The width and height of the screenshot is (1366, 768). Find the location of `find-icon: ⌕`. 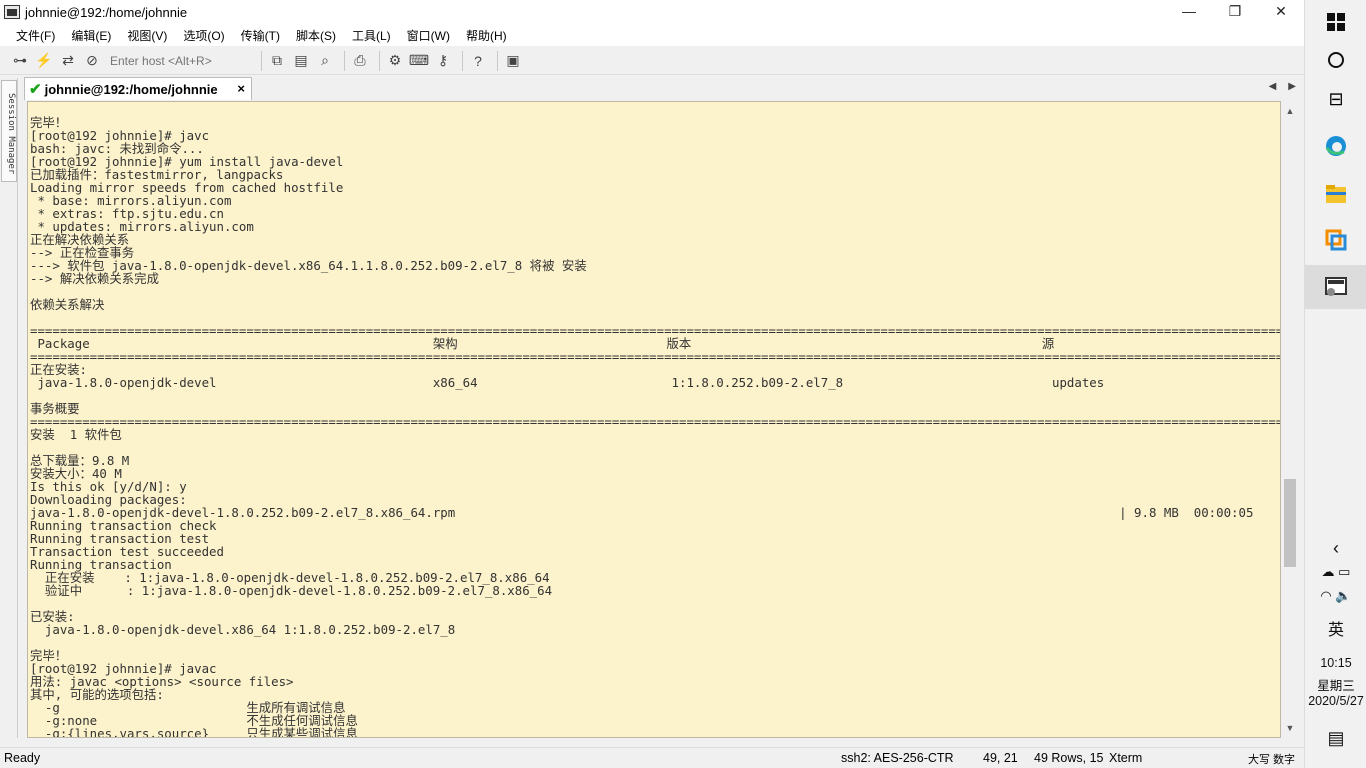

find-icon: ⌕ is located at coordinates (325, 61).